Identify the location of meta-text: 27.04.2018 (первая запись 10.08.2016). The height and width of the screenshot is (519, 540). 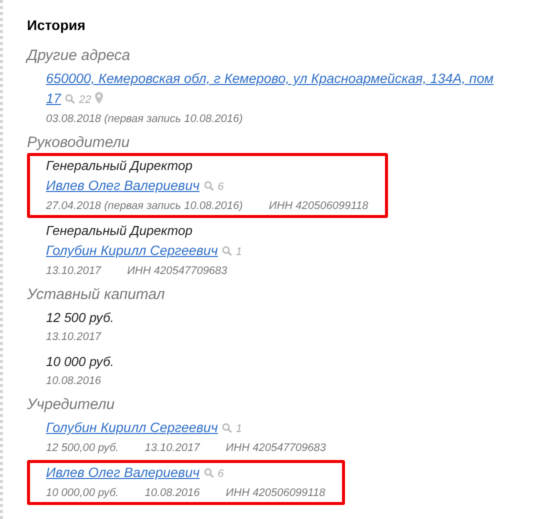
(144, 206).